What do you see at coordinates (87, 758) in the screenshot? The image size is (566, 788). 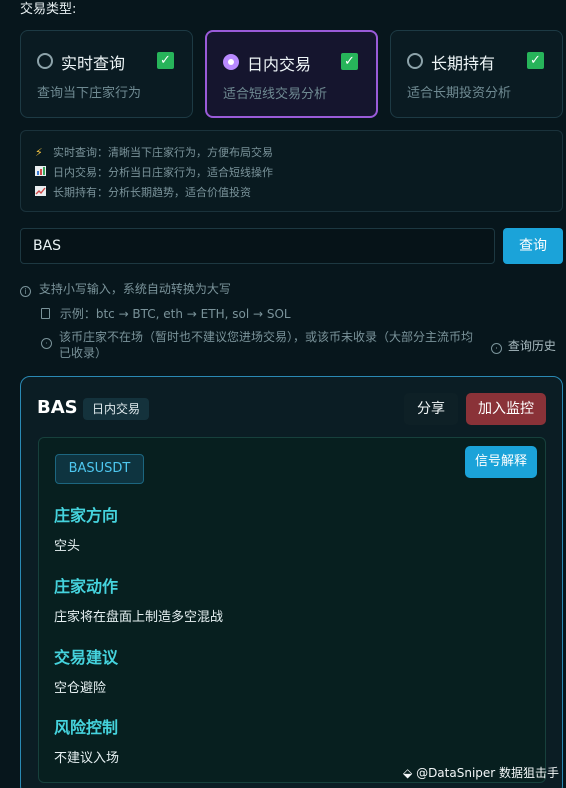 I see `section-text-risk: 不建议入场` at bounding box center [87, 758].